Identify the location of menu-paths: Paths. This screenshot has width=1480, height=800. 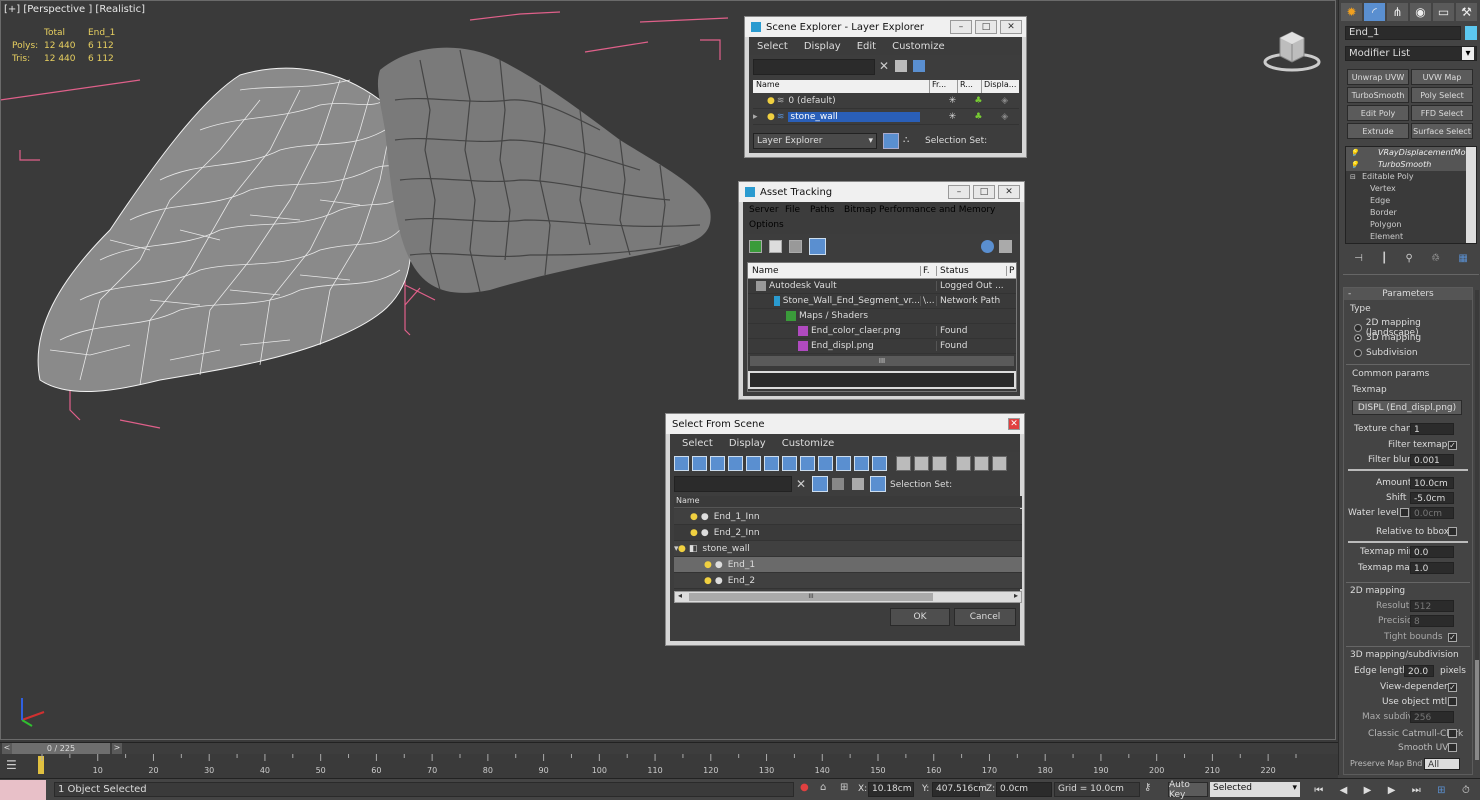
(822, 210).